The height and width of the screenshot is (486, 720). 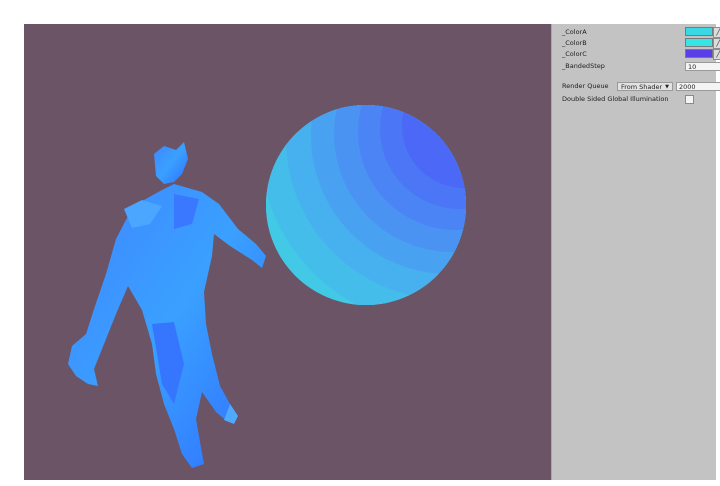 I want to click on color-b-label: _ColorB, so click(x=574, y=43).